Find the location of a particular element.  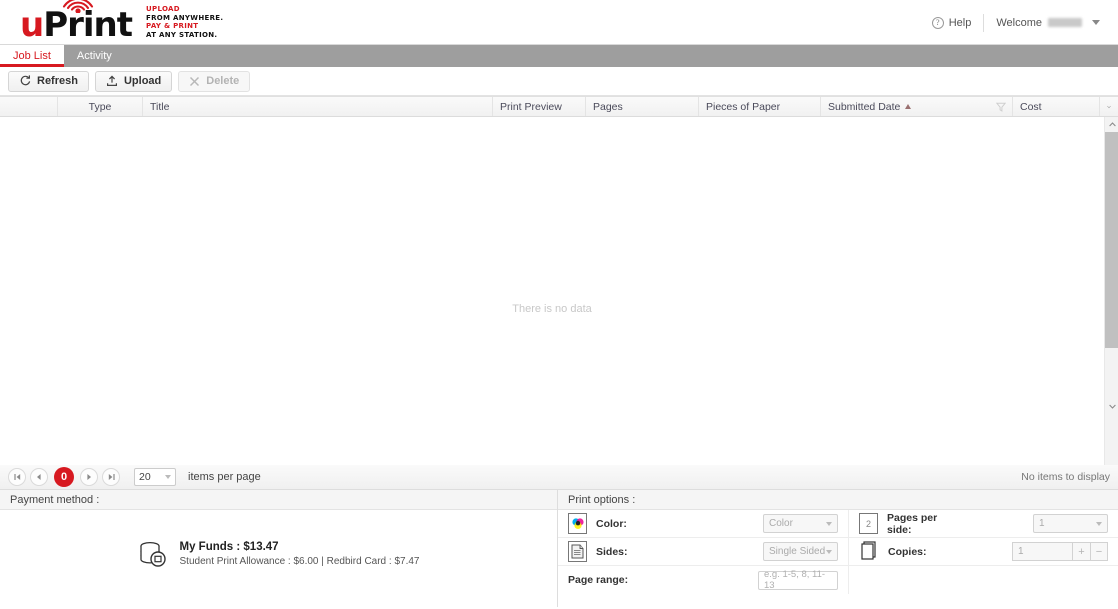

coins-stack-icon is located at coordinates (152, 554).